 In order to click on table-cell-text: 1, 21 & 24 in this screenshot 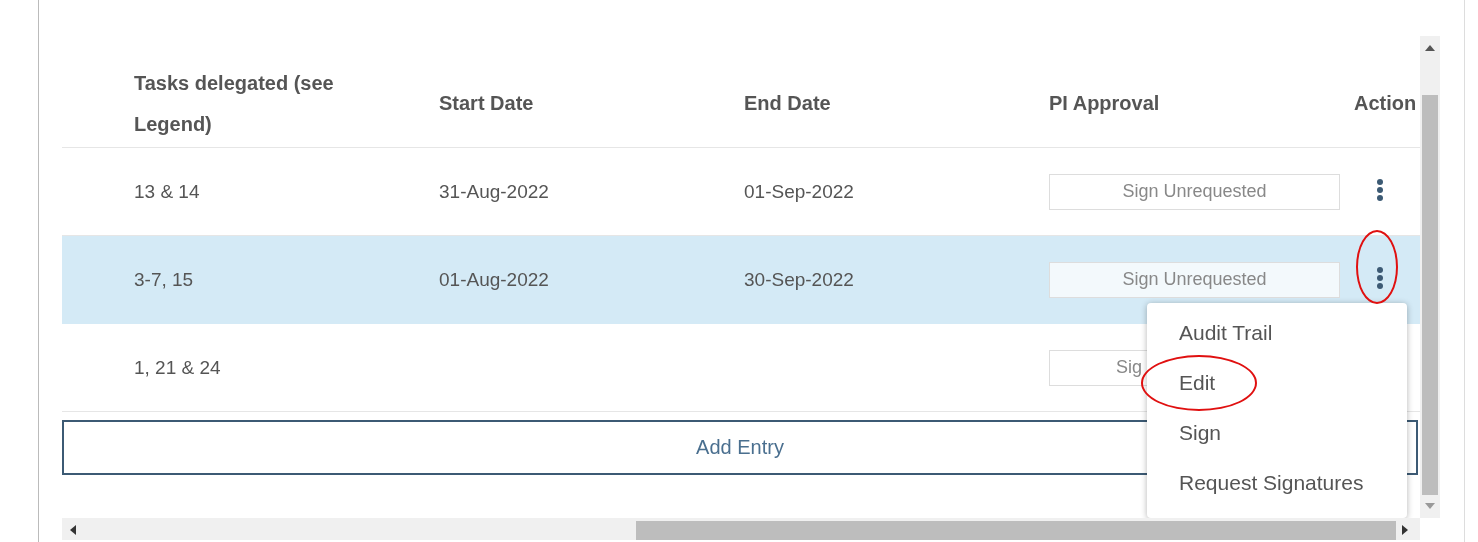, I will do `click(178, 367)`.